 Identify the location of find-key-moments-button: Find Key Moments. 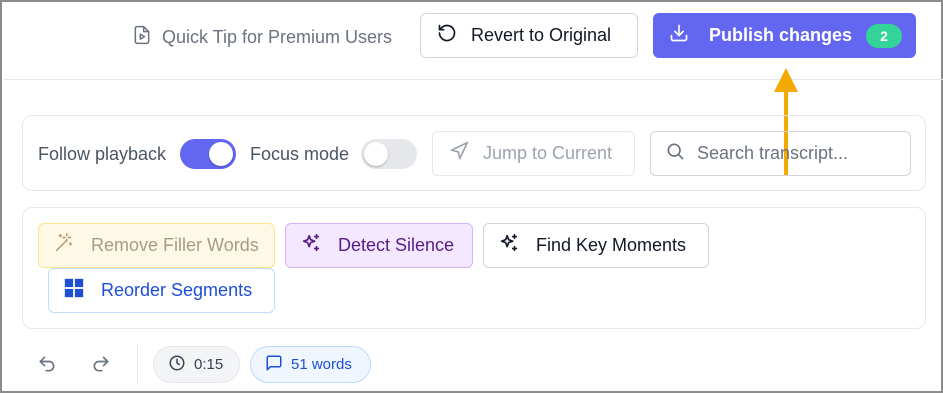
(596, 245).